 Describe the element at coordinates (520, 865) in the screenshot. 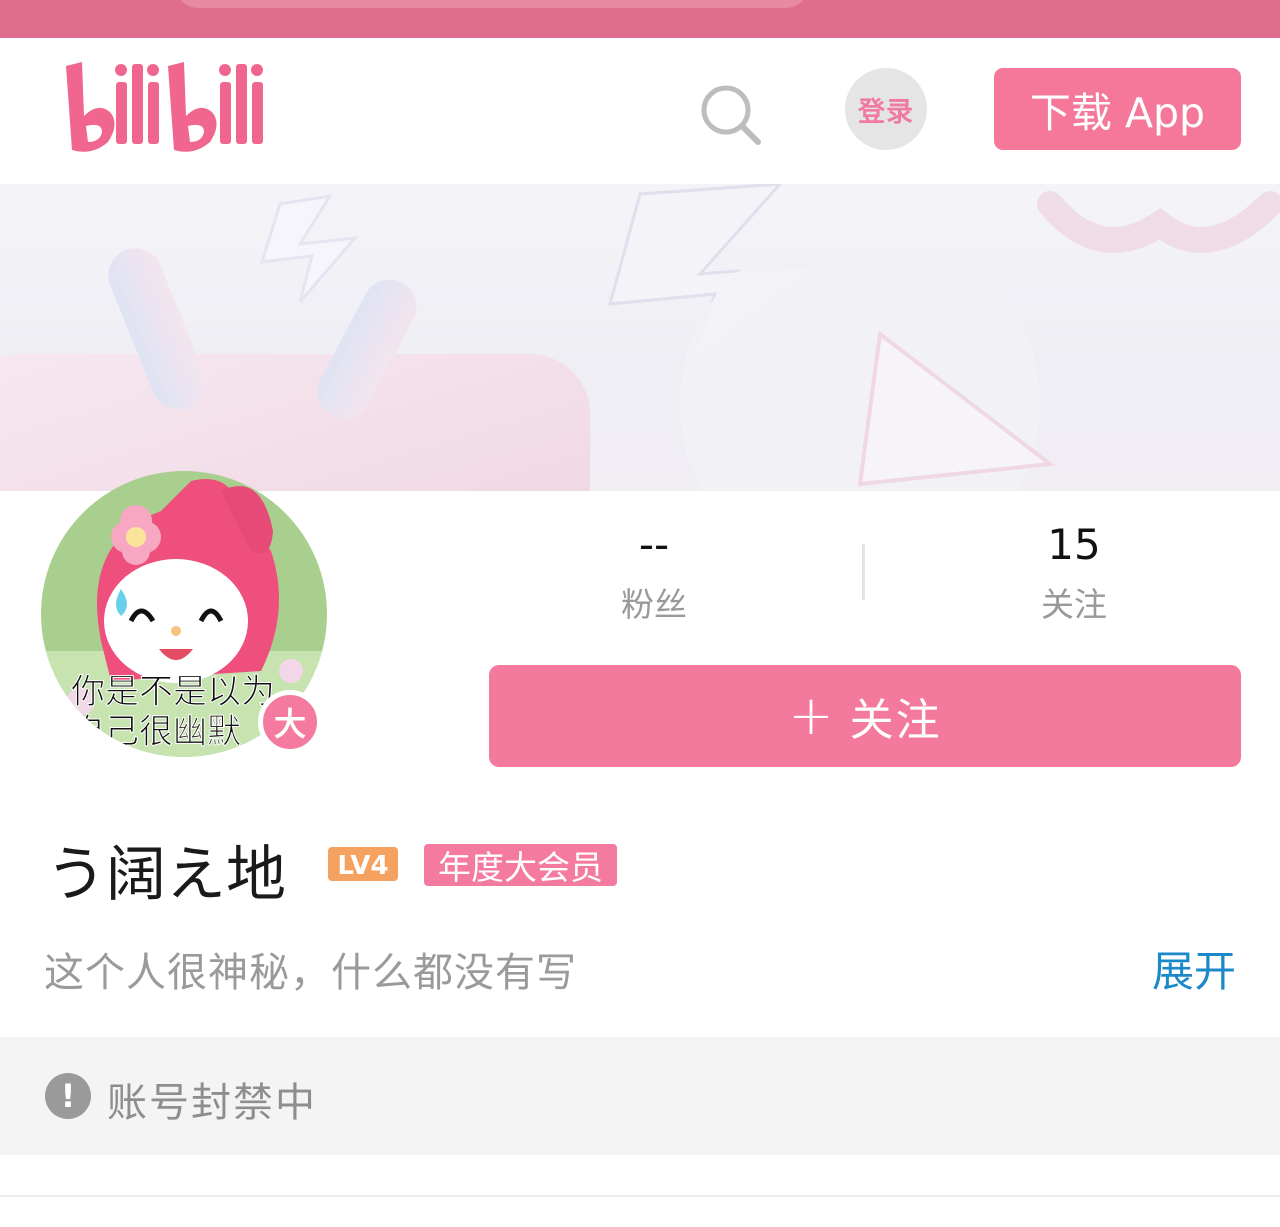

I see `vip-tag: 年度大会员` at that location.